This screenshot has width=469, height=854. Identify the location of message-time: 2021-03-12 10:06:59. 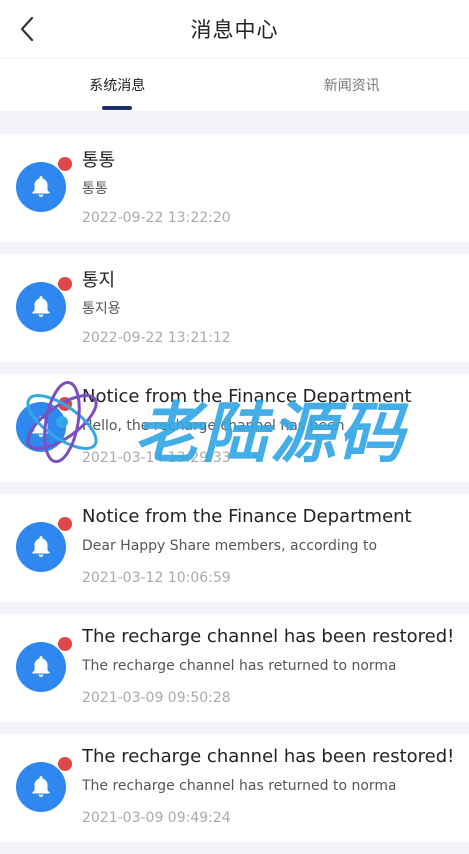
(156, 578).